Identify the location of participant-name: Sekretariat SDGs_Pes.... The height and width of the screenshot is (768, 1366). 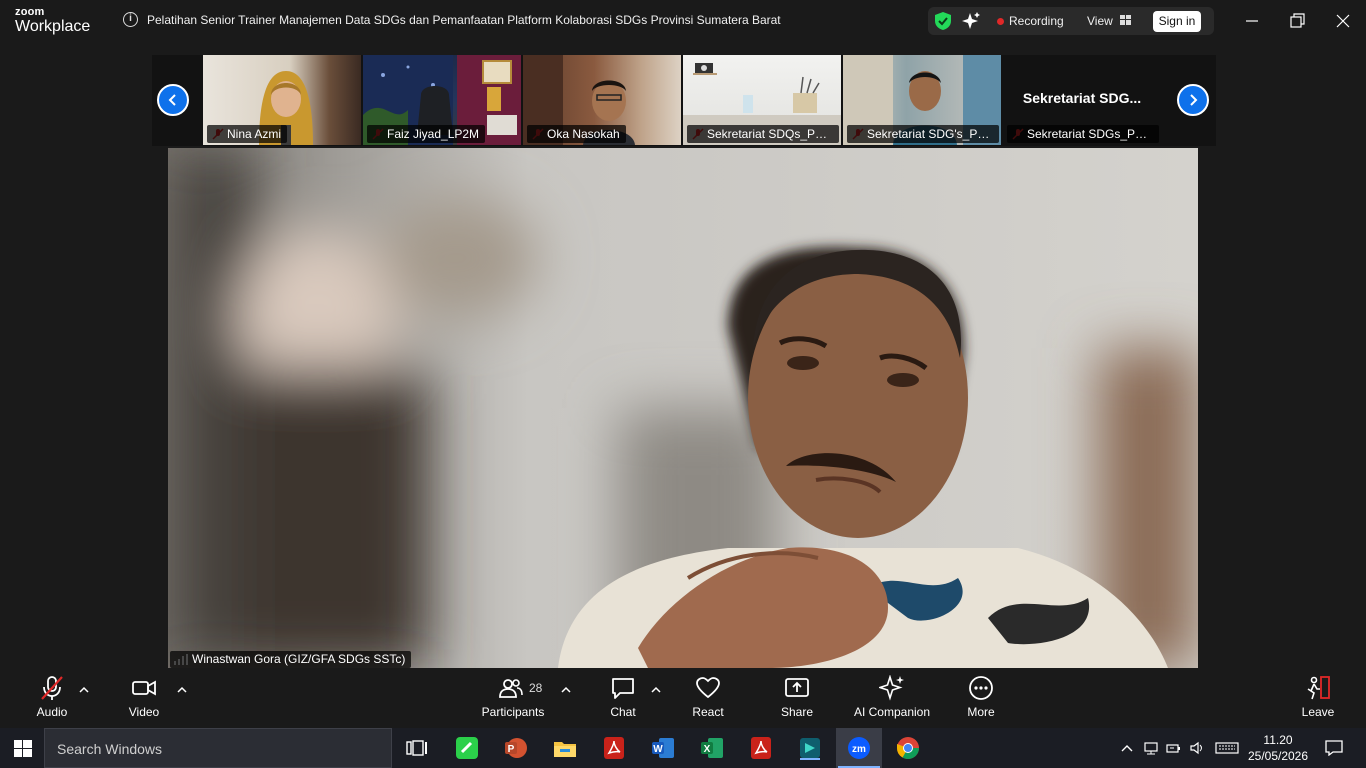
(1083, 134).